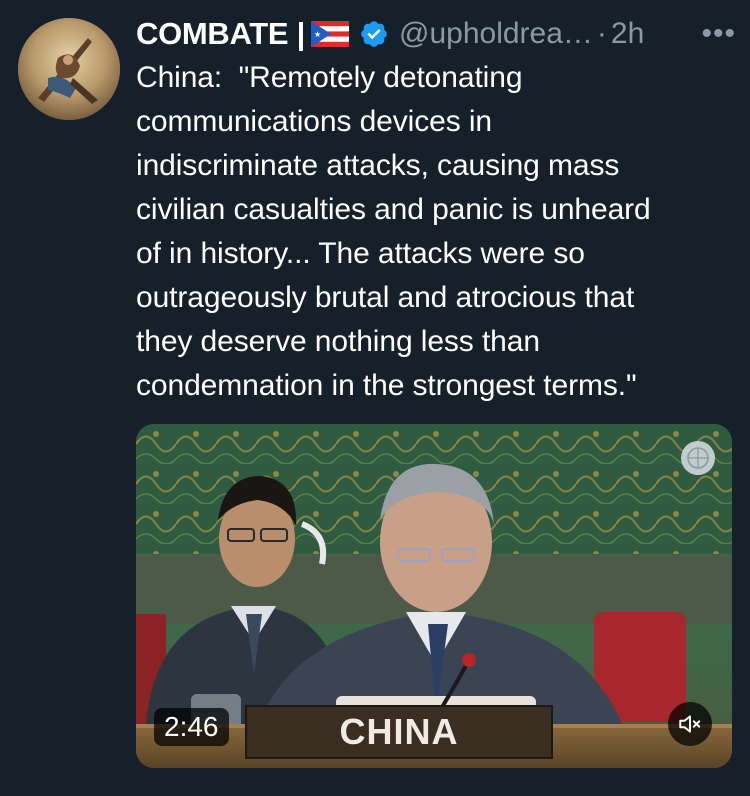  What do you see at coordinates (718, 34) in the screenshot?
I see `more-options-icon: •••` at bounding box center [718, 34].